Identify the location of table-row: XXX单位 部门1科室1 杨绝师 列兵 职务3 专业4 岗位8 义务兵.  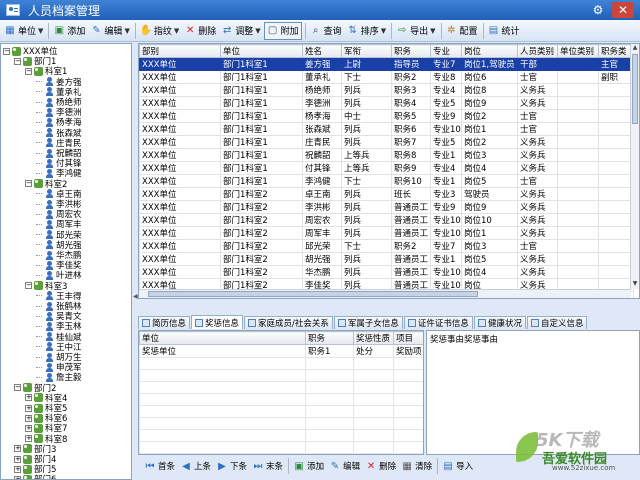
(386, 90).